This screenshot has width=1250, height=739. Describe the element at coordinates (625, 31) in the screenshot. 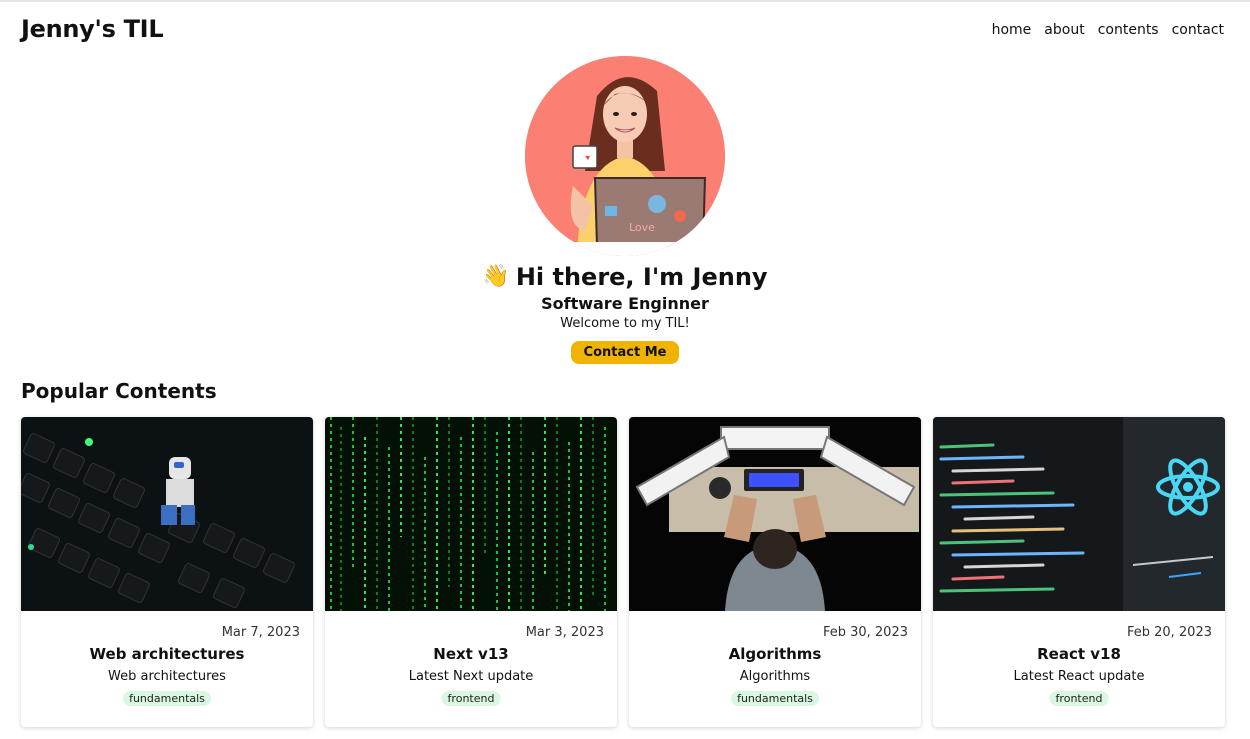

I see `site-header: Jenny's TIL home about contents contact` at that location.